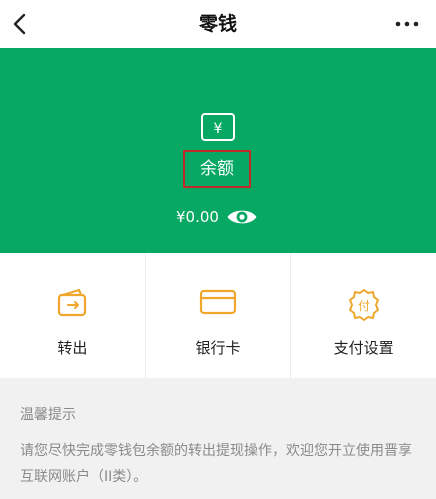  What do you see at coordinates (242, 217) in the screenshot?
I see `eye-icon` at bounding box center [242, 217].